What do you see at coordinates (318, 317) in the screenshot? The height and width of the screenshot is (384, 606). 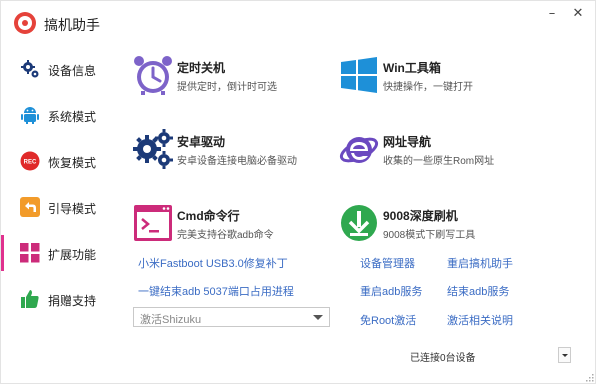 I see `chevron-down-icon` at bounding box center [318, 317].